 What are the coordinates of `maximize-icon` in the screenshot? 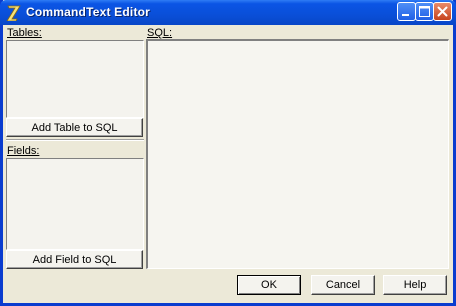 It's located at (424, 11).